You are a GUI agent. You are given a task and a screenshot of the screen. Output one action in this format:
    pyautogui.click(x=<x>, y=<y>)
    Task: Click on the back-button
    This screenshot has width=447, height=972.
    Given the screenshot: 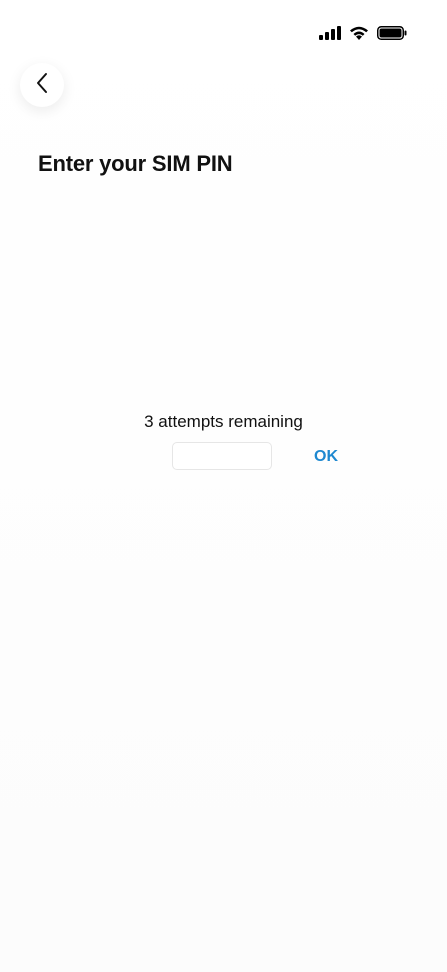 What is the action you would take?
    pyautogui.click(x=42, y=85)
    